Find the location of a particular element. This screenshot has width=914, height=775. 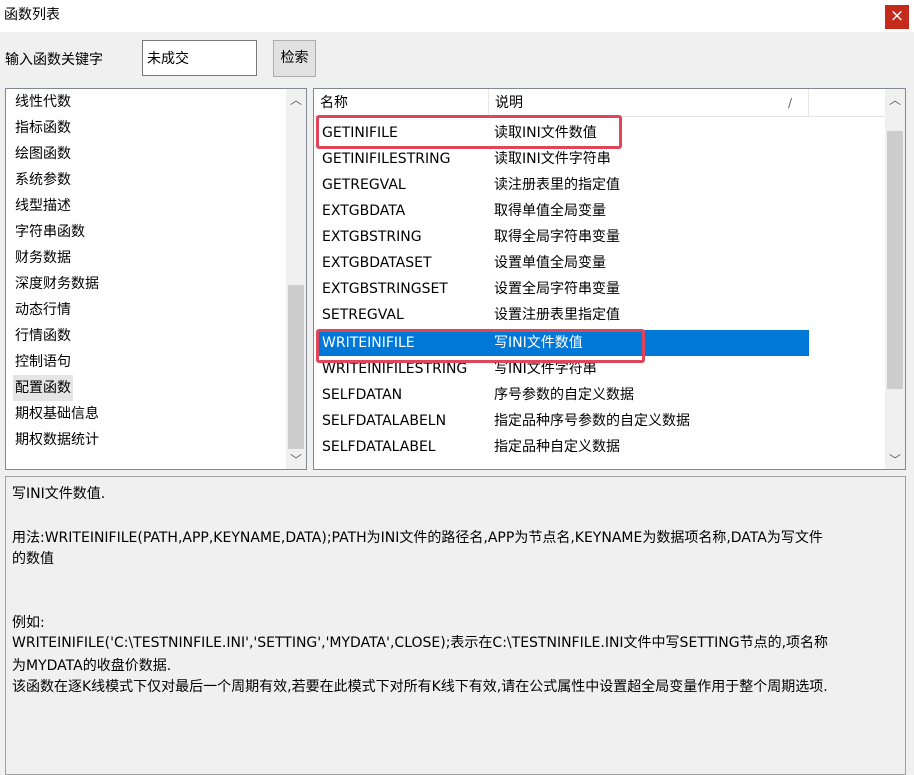

category-item: 期权数据统计 is located at coordinates (57, 440).